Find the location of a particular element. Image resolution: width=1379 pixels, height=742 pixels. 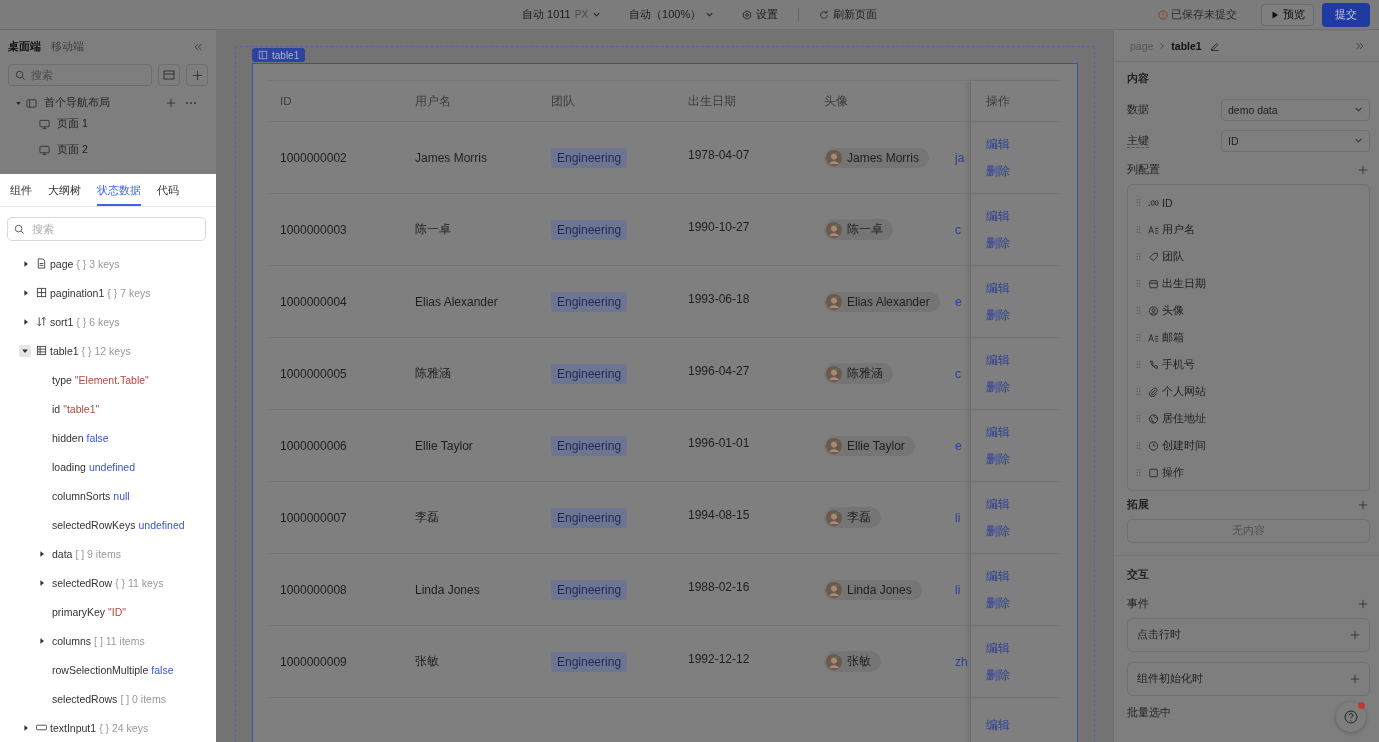

settings-button: 设置 is located at coordinates (760, 14).